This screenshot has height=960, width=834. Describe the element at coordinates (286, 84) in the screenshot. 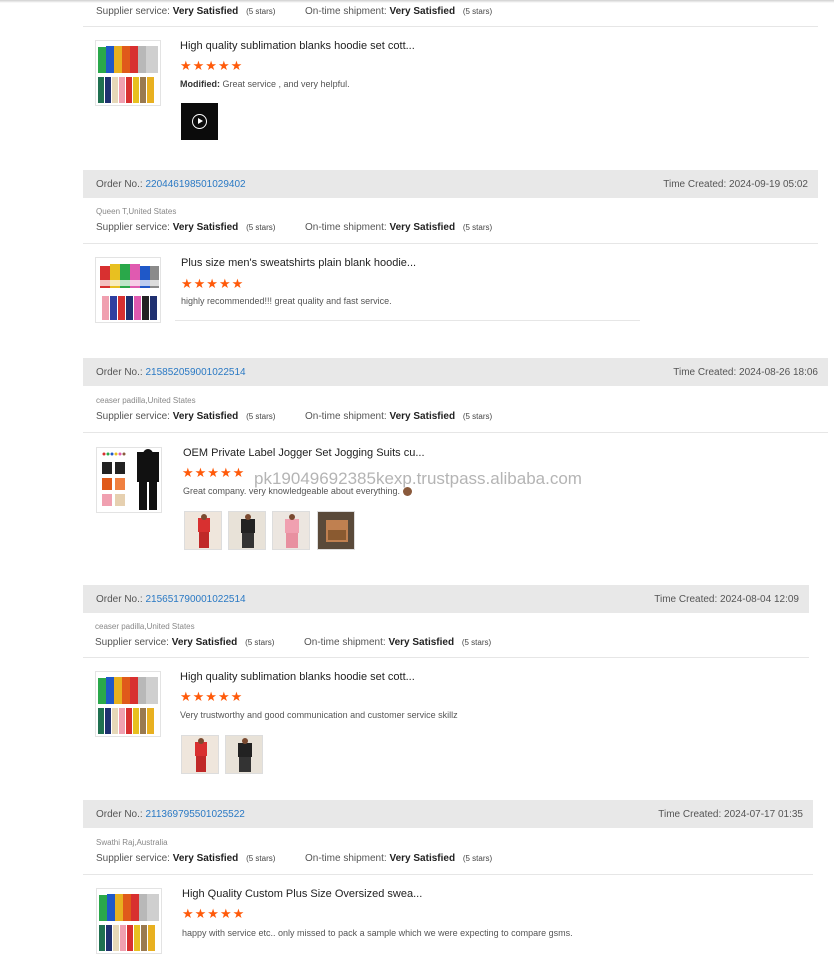

I see `review-body: Great service , and very helpful.` at that location.